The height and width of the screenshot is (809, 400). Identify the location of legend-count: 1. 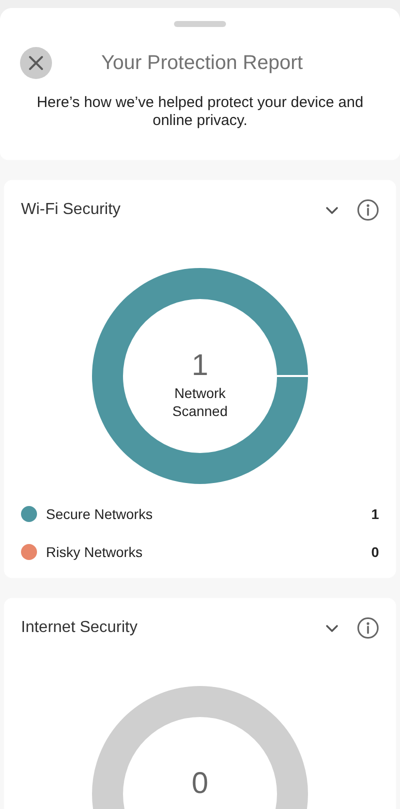
(375, 514).